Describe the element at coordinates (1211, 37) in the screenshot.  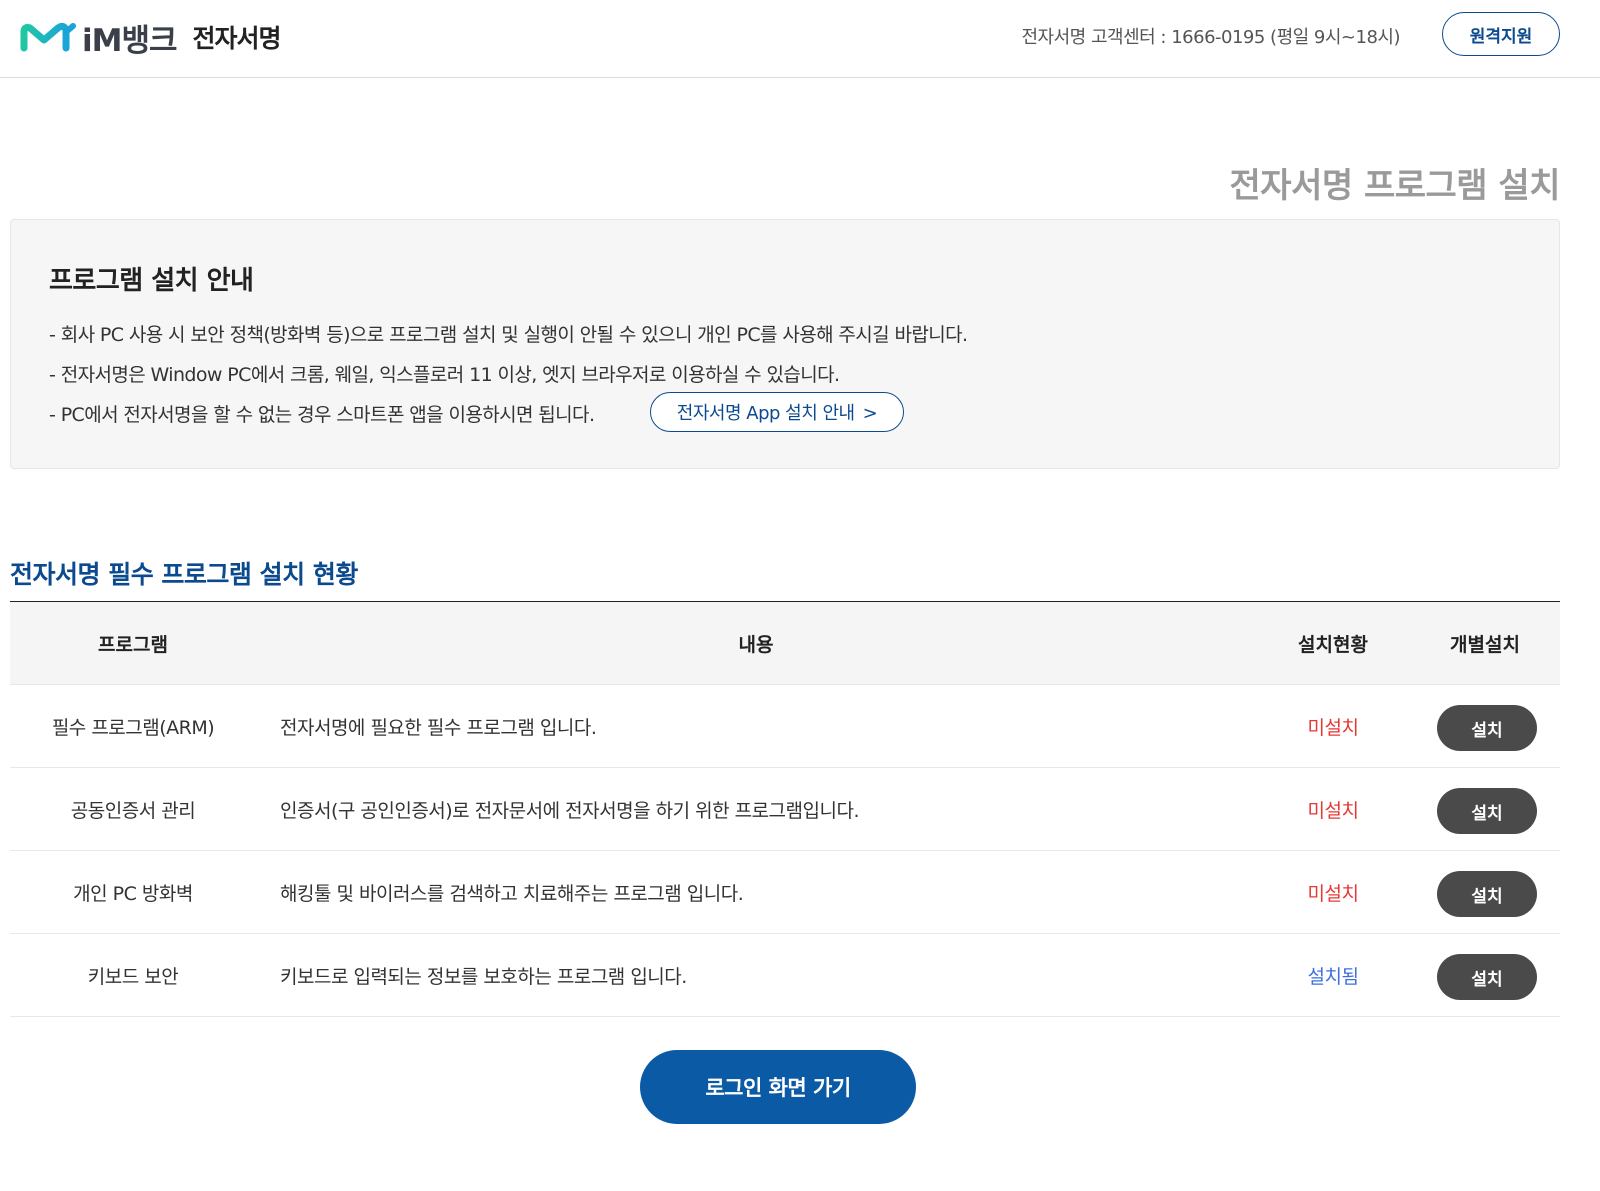
I see `customer-center-info: 전자서명 고객센터 : 1666-0195 (평일 9시~18시)` at that location.